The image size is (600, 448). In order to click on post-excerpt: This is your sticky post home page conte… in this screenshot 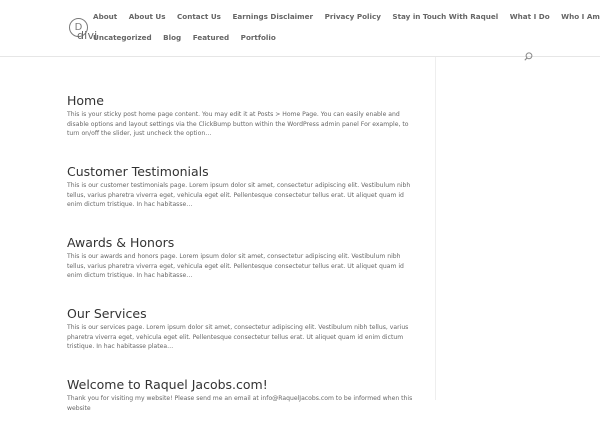, I will do `click(238, 124)`.